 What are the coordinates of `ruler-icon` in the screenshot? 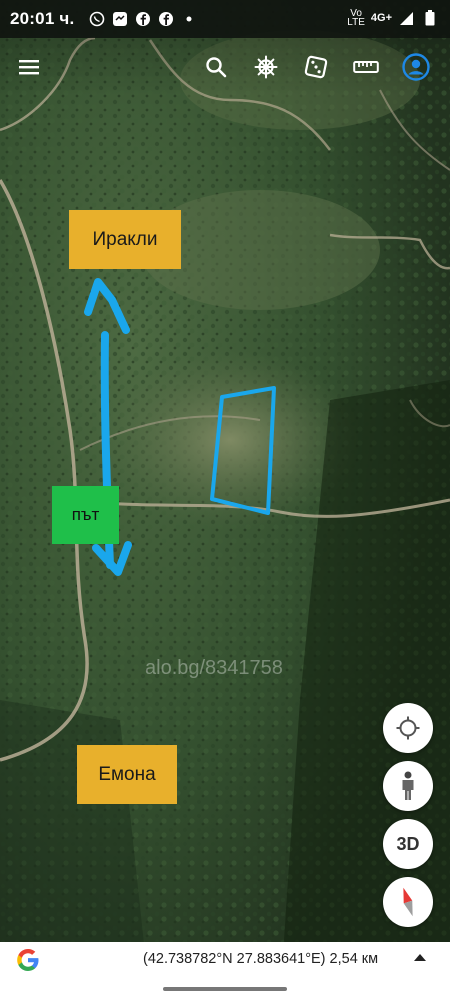 It's located at (366, 67).